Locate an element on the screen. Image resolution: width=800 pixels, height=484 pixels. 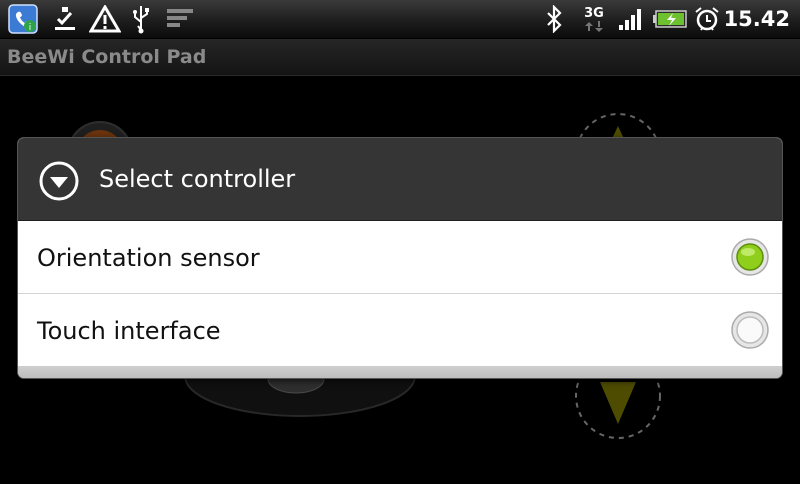
radio-unselected-icon is located at coordinates (750, 330).